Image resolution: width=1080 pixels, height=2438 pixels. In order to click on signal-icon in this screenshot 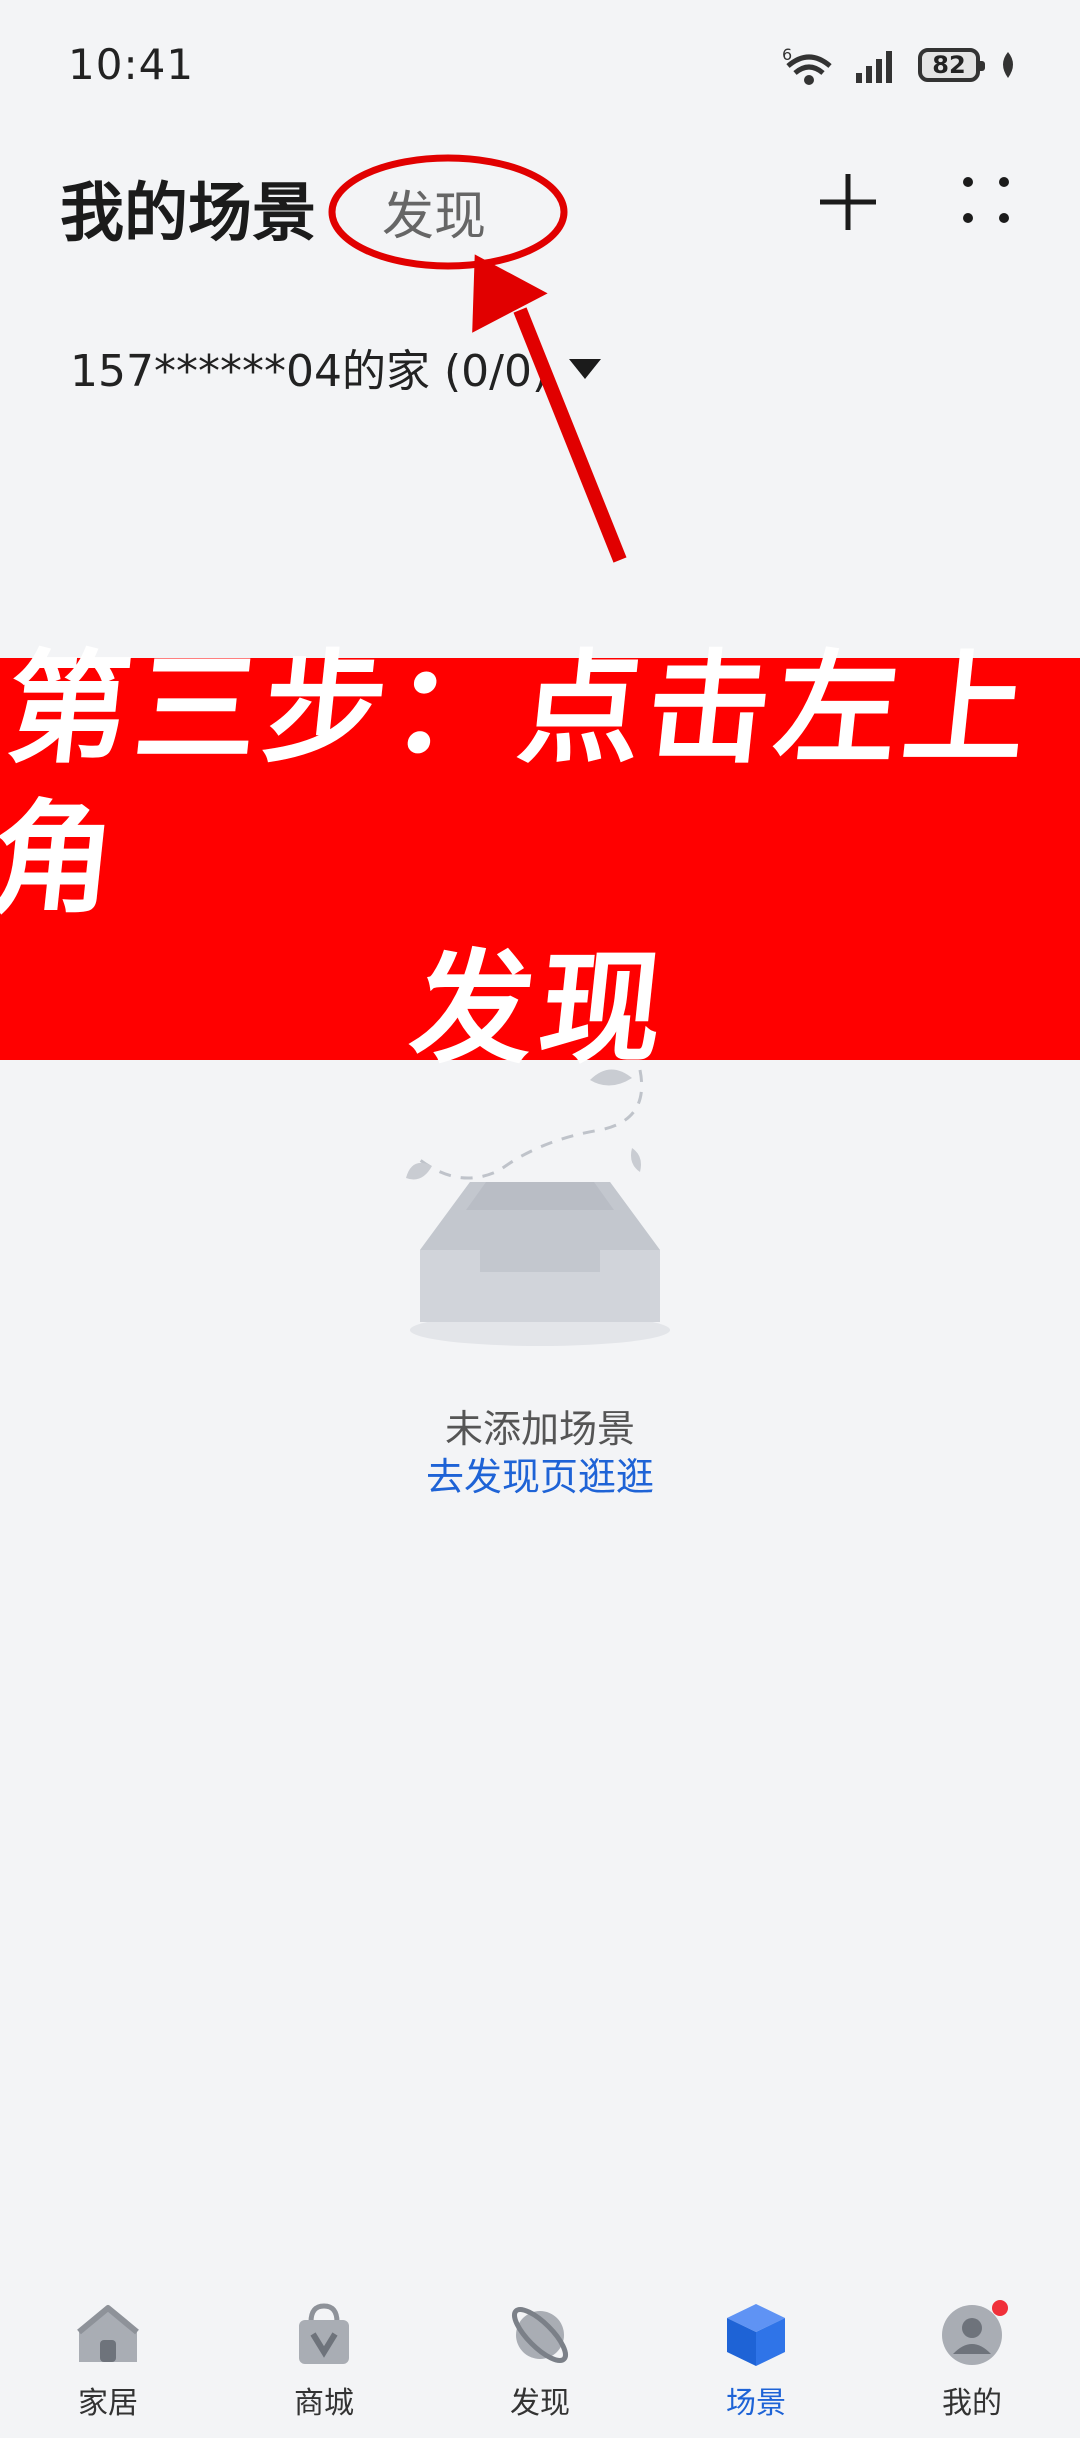, I will do `click(874, 67)`.